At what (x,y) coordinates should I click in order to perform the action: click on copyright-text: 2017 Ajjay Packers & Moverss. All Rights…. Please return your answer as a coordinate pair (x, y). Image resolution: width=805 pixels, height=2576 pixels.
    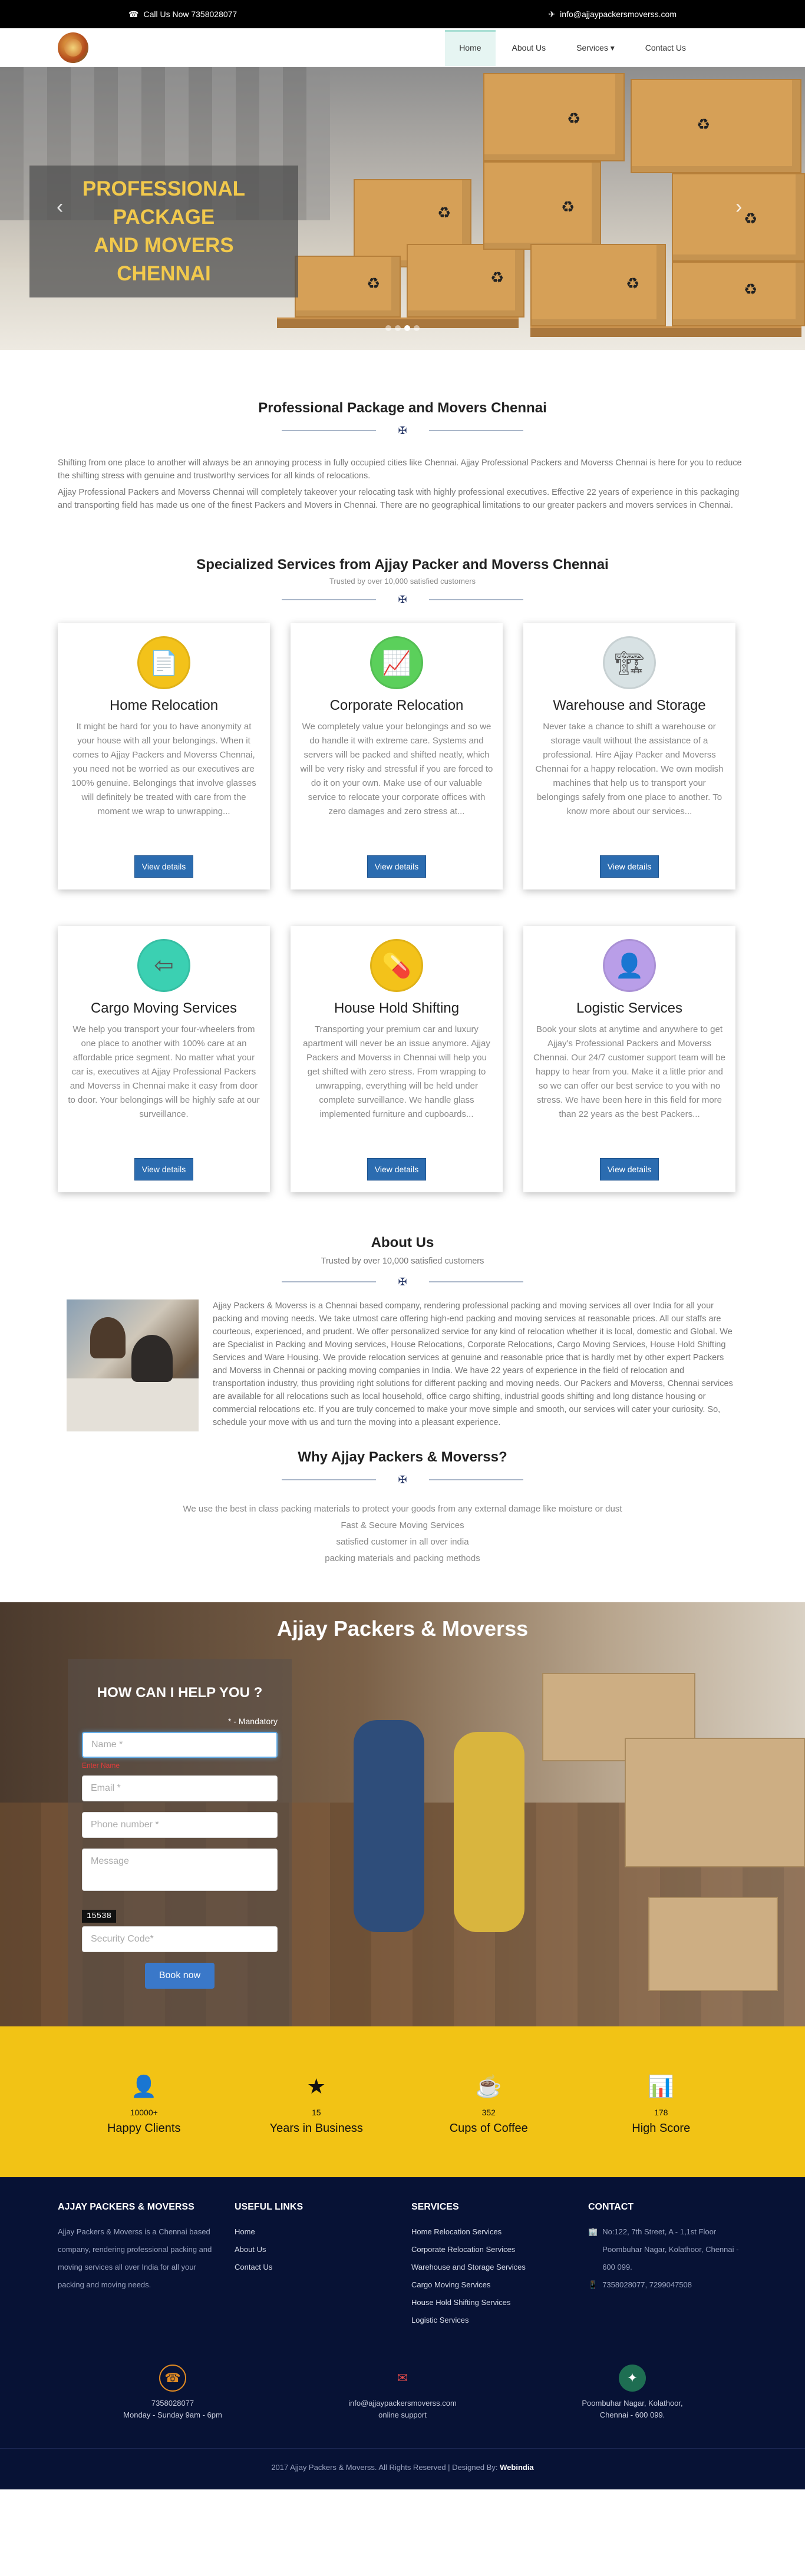
    Looking at the image, I should click on (384, 2467).